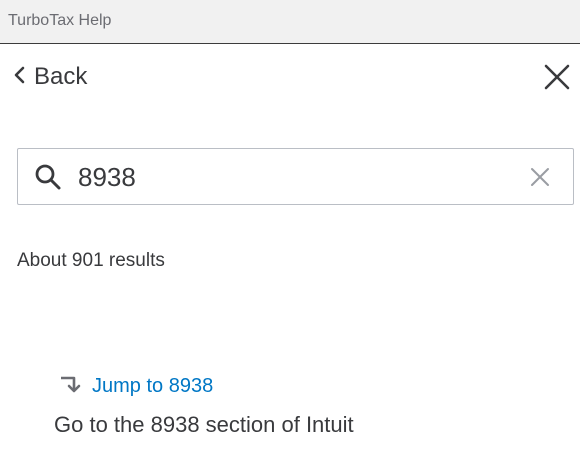  What do you see at coordinates (152, 386) in the screenshot?
I see `jump-link-text: Jump to 8938` at bounding box center [152, 386].